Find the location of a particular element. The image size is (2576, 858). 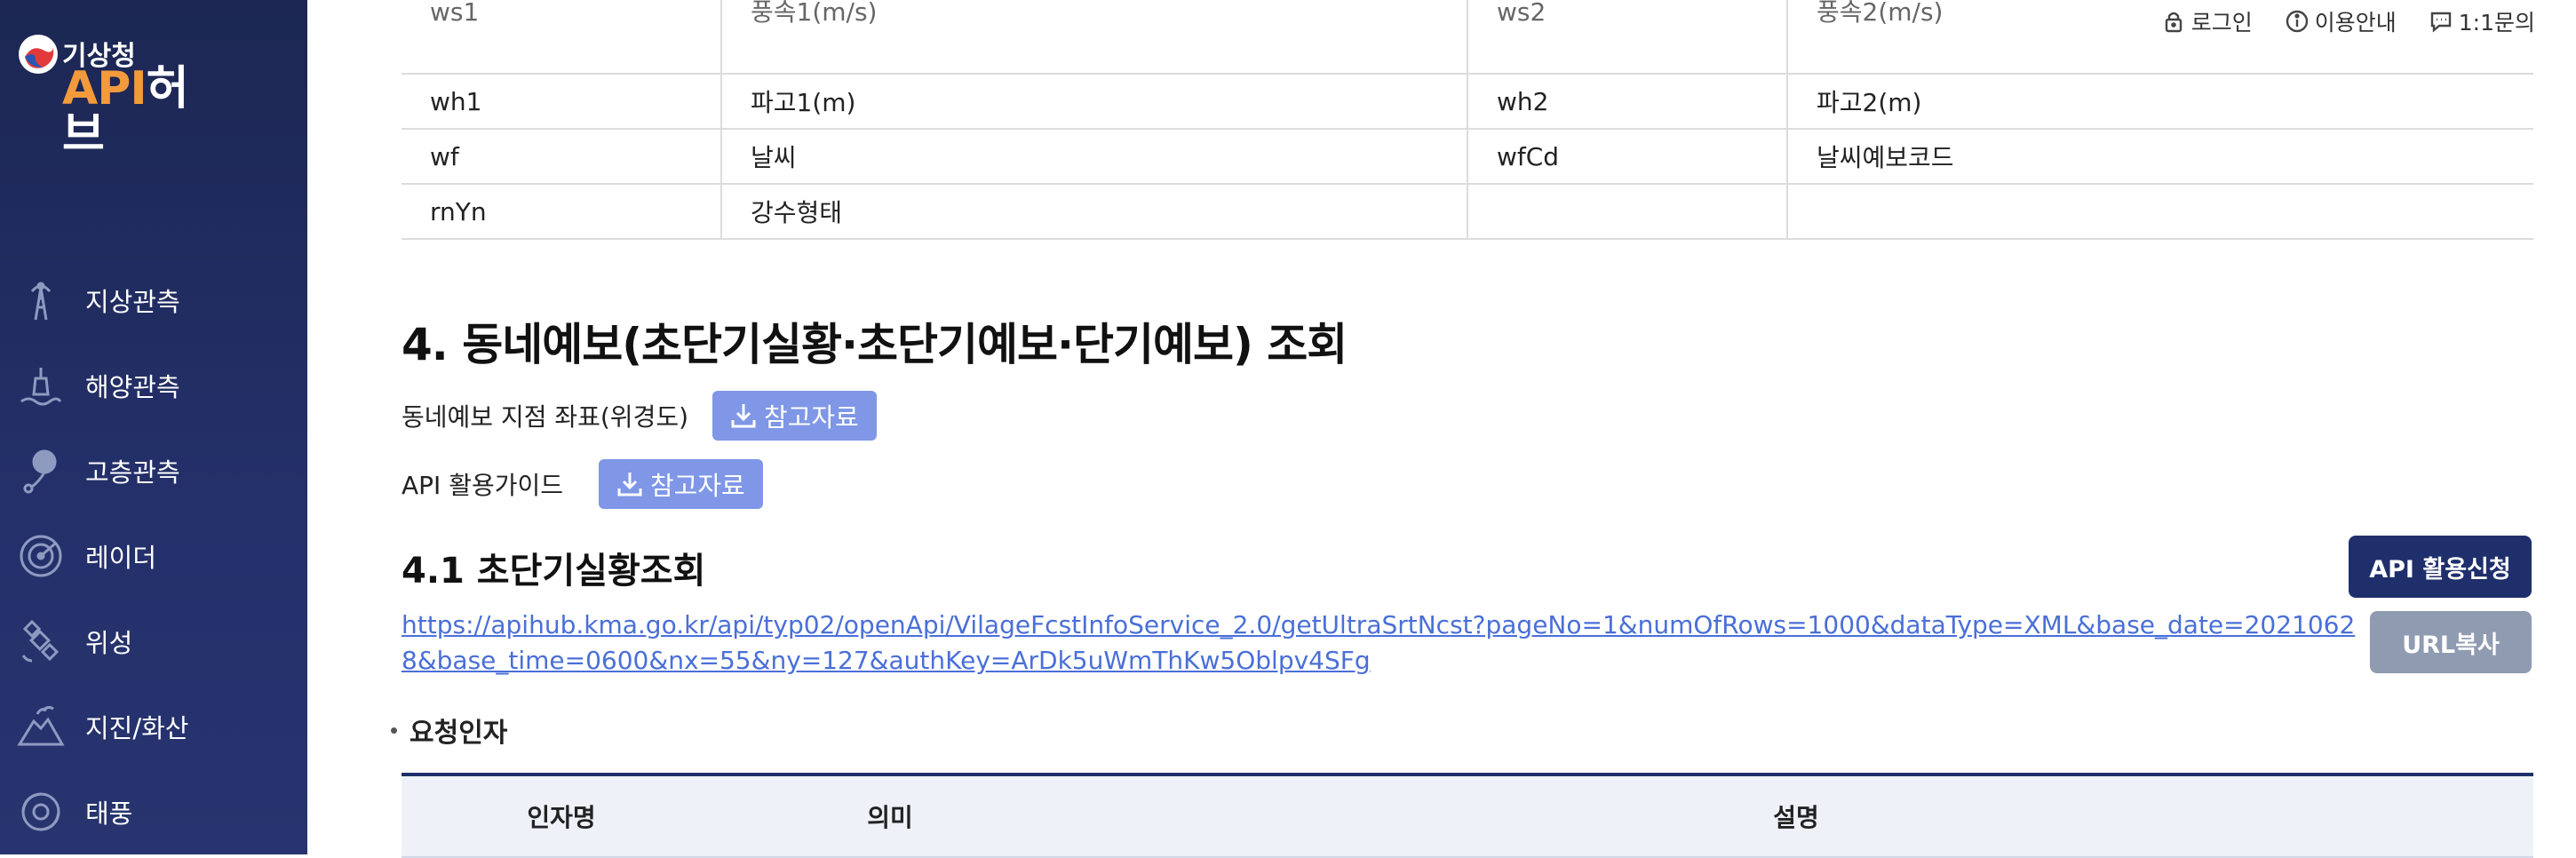

api-apply-button: API 활용신청 is located at coordinates (2440, 567).